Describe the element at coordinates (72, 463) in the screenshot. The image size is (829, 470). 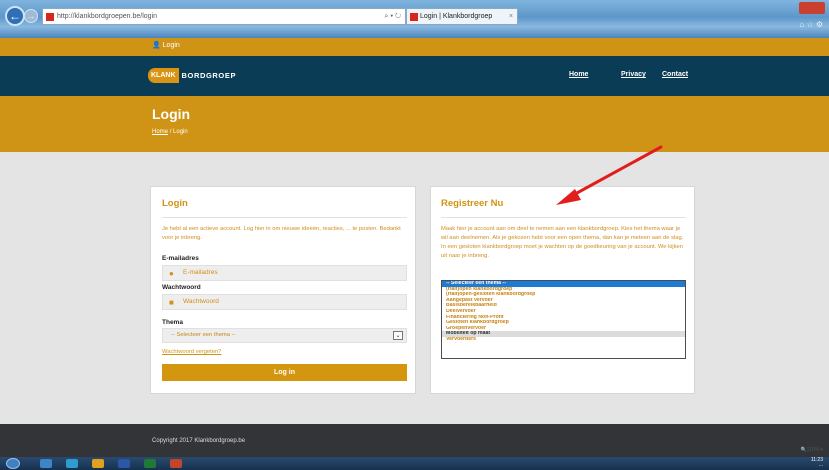
I see `taskbar-app-icon` at that location.